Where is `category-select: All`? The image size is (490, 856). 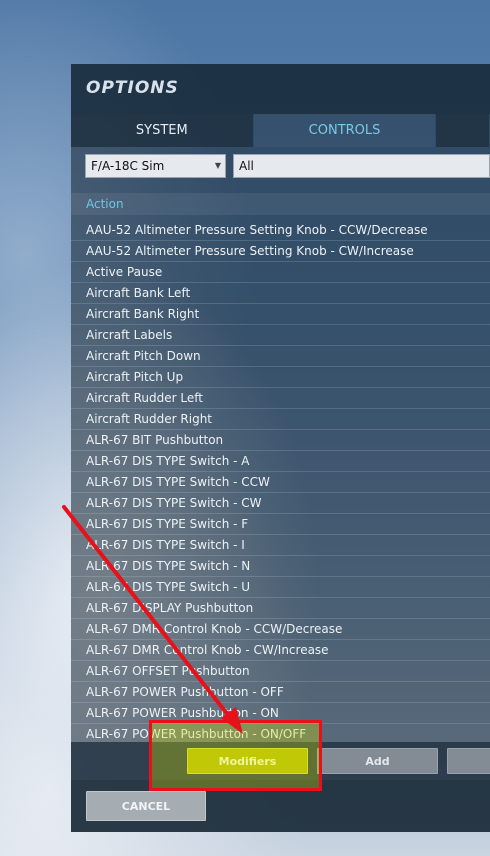
category-select: All is located at coordinates (361, 166).